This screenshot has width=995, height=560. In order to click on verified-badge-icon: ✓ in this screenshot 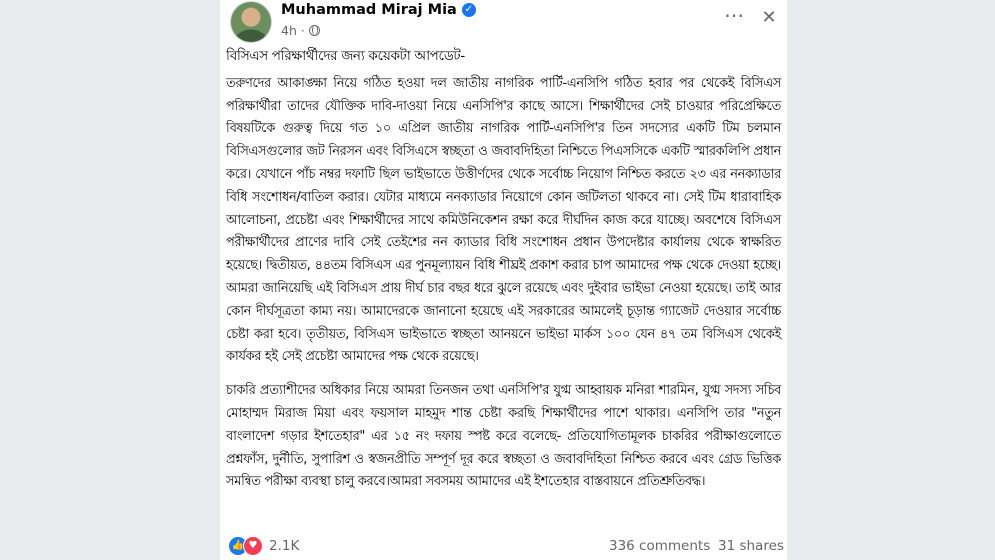, I will do `click(468, 10)`.